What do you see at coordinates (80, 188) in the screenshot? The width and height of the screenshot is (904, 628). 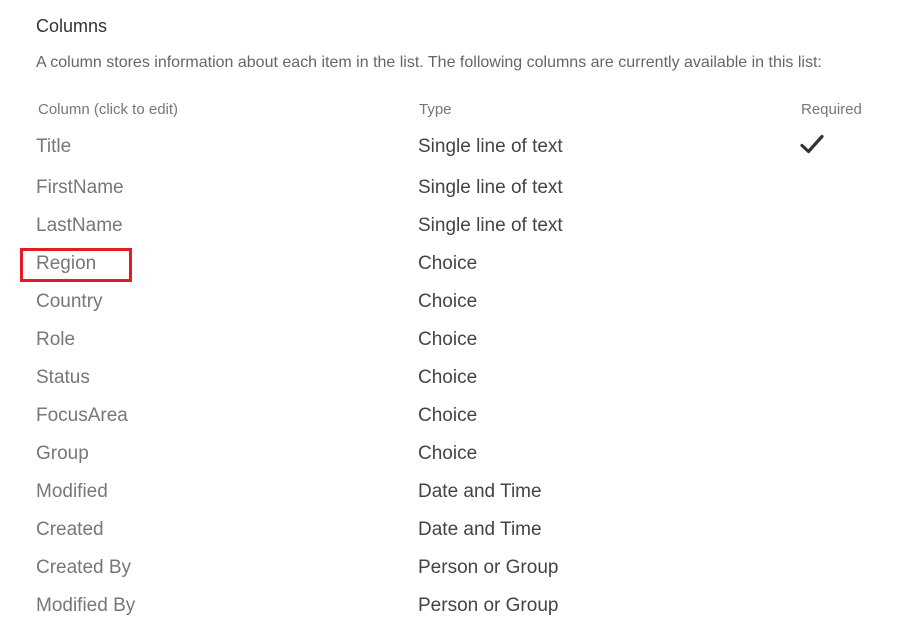 I see `column-name-link: FirstName` at bounding box center [80, 188].